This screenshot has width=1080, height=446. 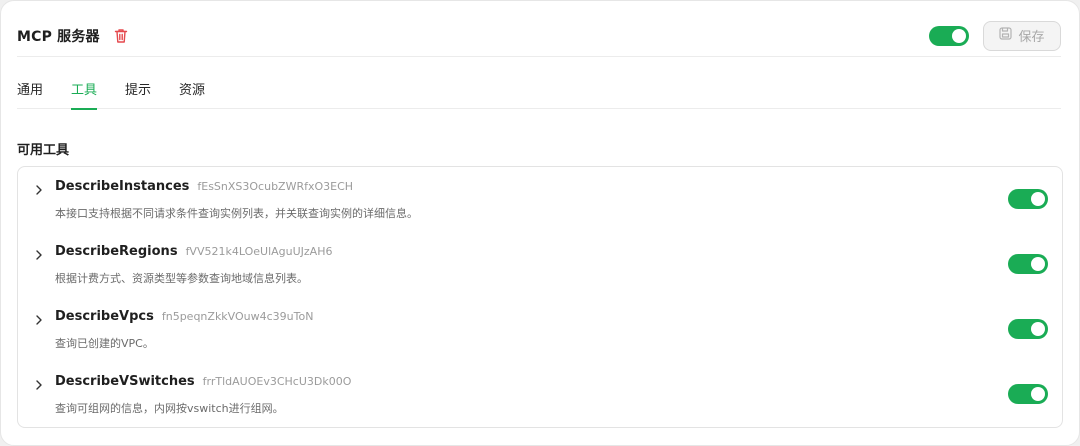 What do you see at coordinates (121, 36) in the screenshot?
I see `trash-icon` at bounding box center [121, 36].